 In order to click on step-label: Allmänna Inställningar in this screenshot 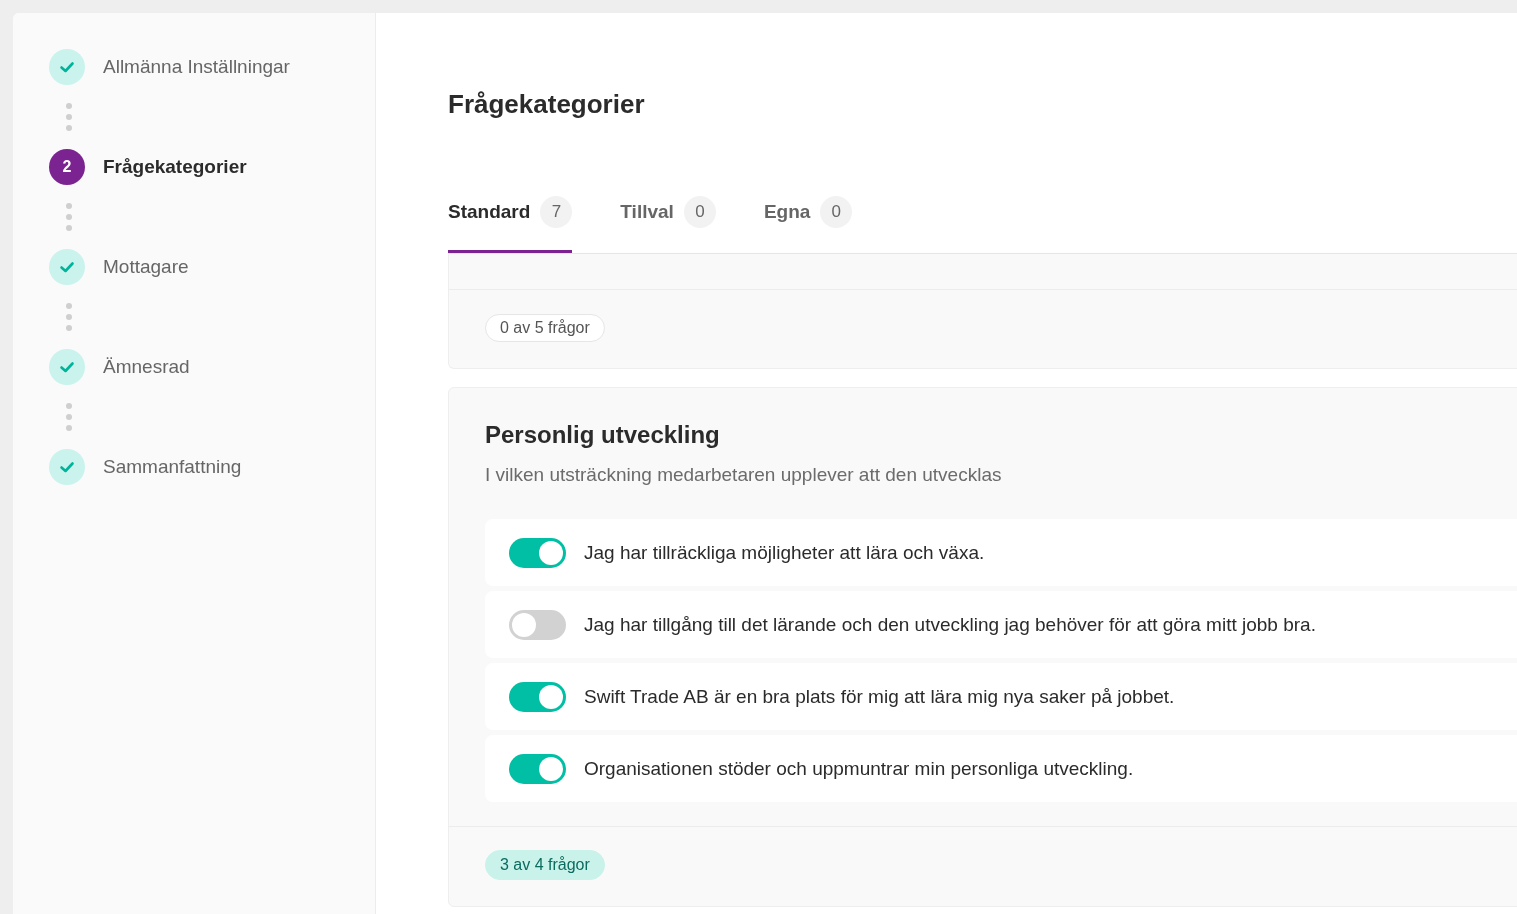, I will do `click(196, 67)`.